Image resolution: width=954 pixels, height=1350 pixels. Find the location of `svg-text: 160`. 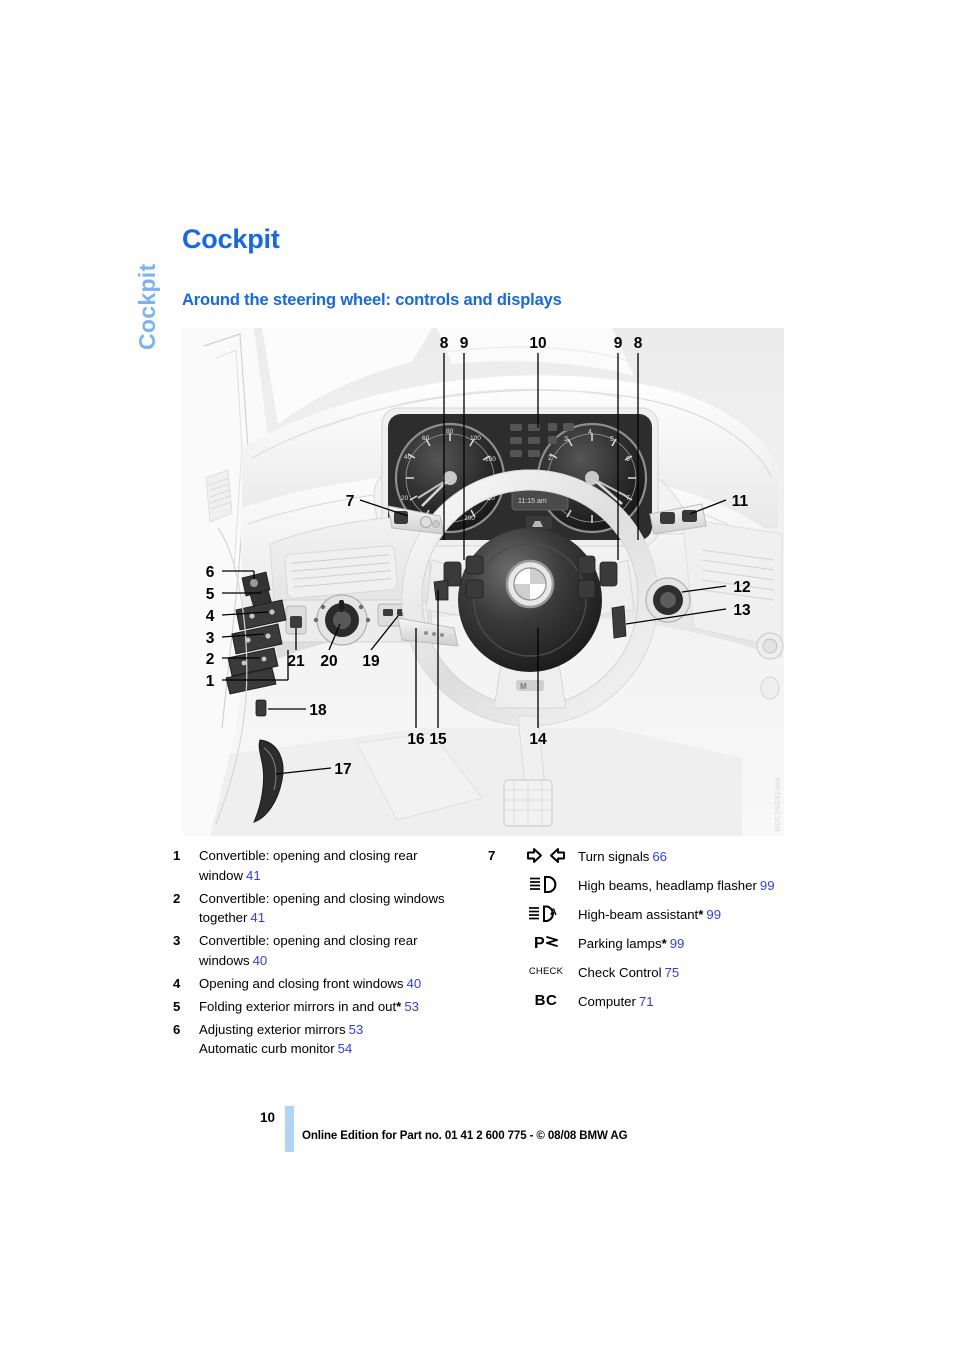

svg-text: 160 is located at coordinates (490, 459).